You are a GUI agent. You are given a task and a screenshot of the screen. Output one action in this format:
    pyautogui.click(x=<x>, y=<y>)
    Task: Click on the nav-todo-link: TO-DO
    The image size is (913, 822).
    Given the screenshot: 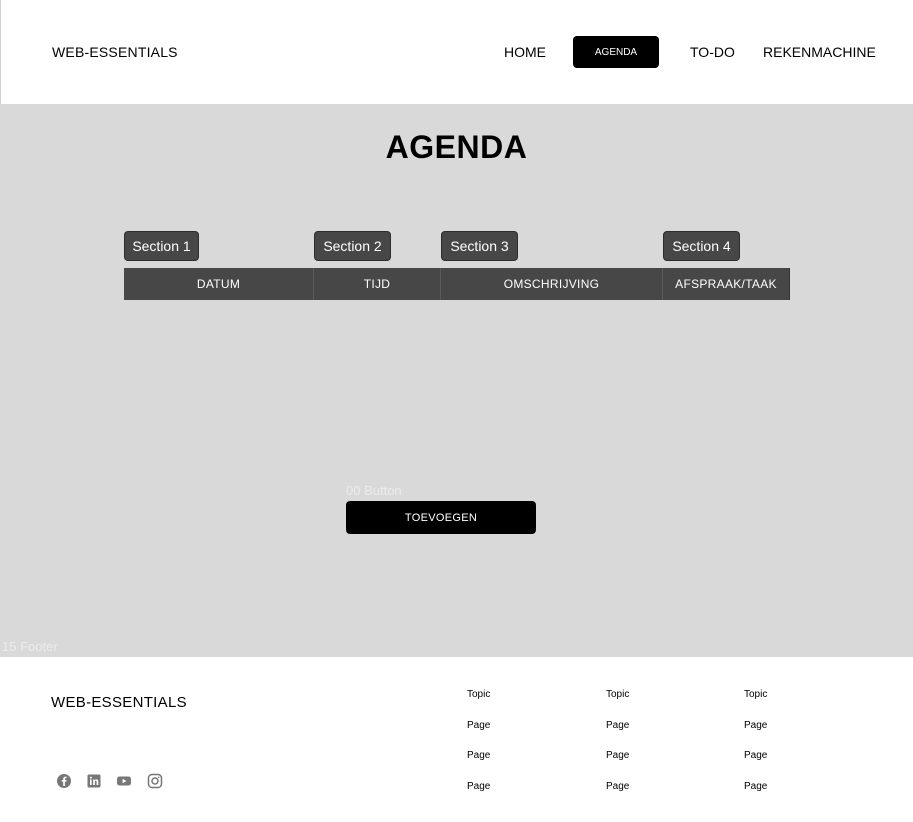 What is the action you would take?
    pyautogui.click(x=712, y=52)
    